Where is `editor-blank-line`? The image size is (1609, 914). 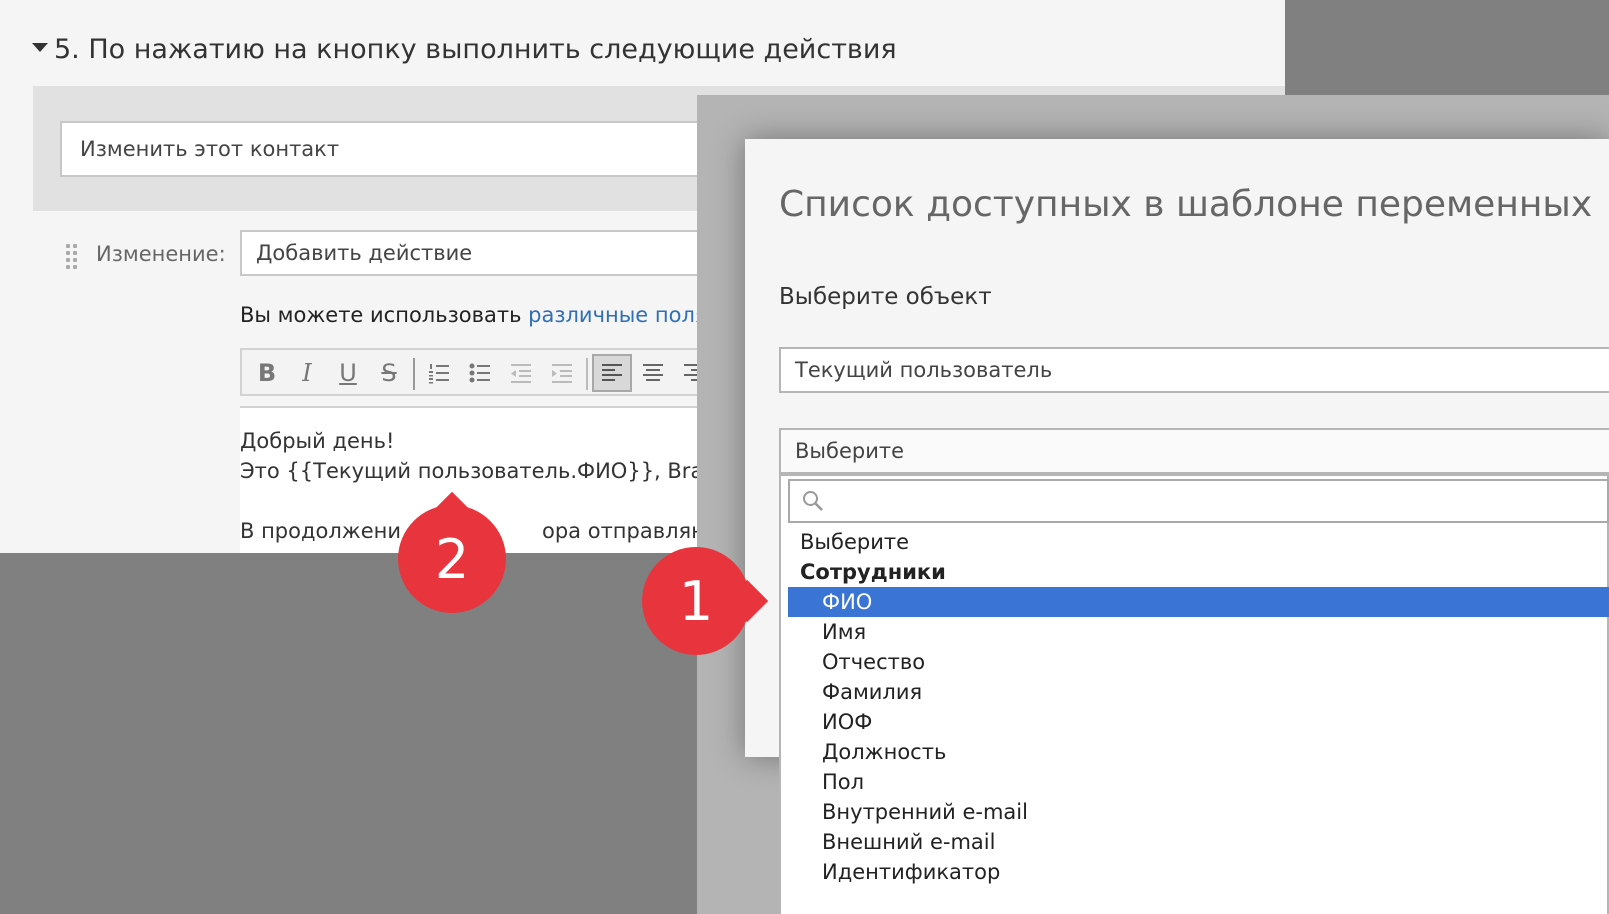
editor-blank-line is located at coordinates (500, 501).